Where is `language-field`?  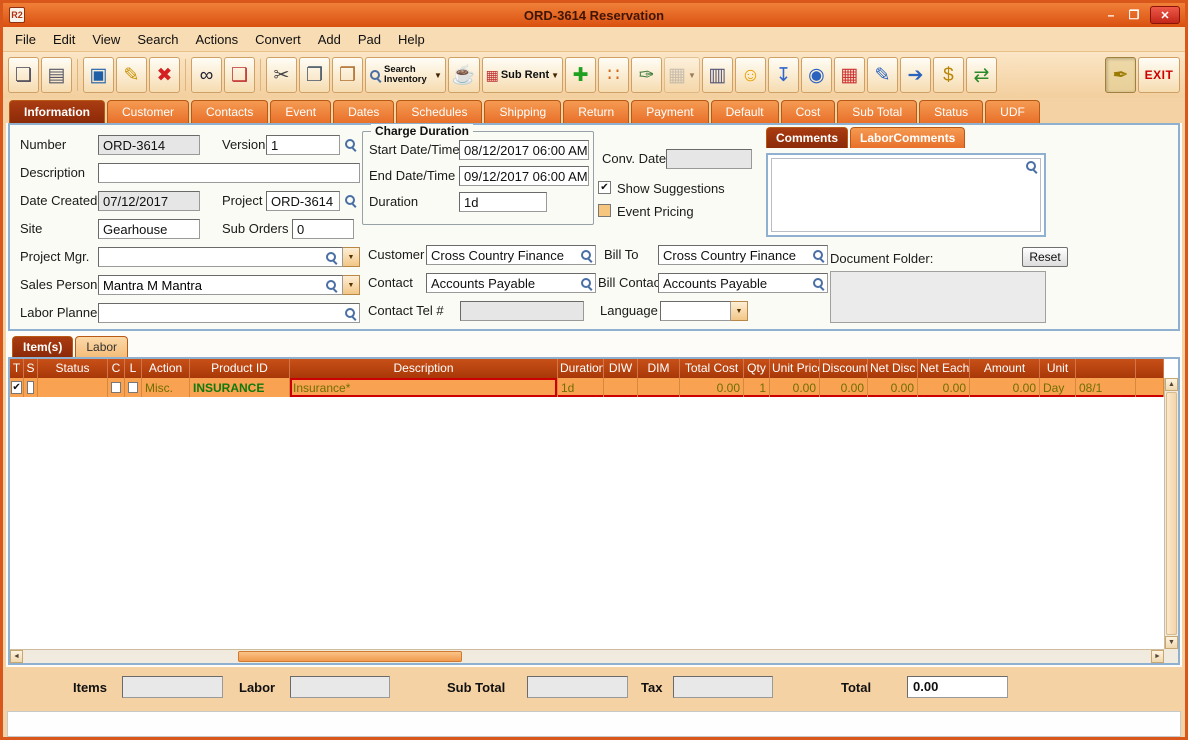
language-field is located at coordinates (695, 311).